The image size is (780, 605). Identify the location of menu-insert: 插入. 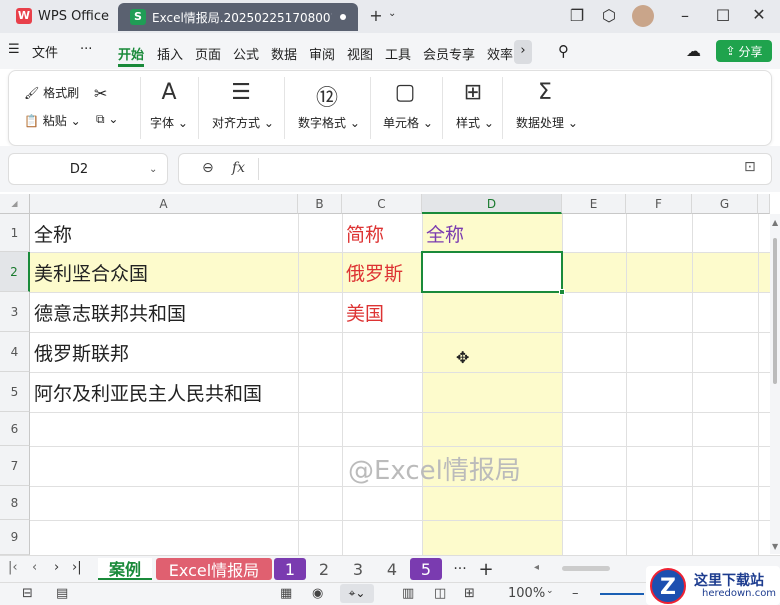
(170, 53).